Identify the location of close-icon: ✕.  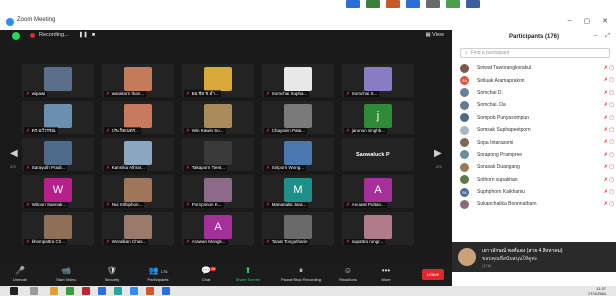
(605, 21).